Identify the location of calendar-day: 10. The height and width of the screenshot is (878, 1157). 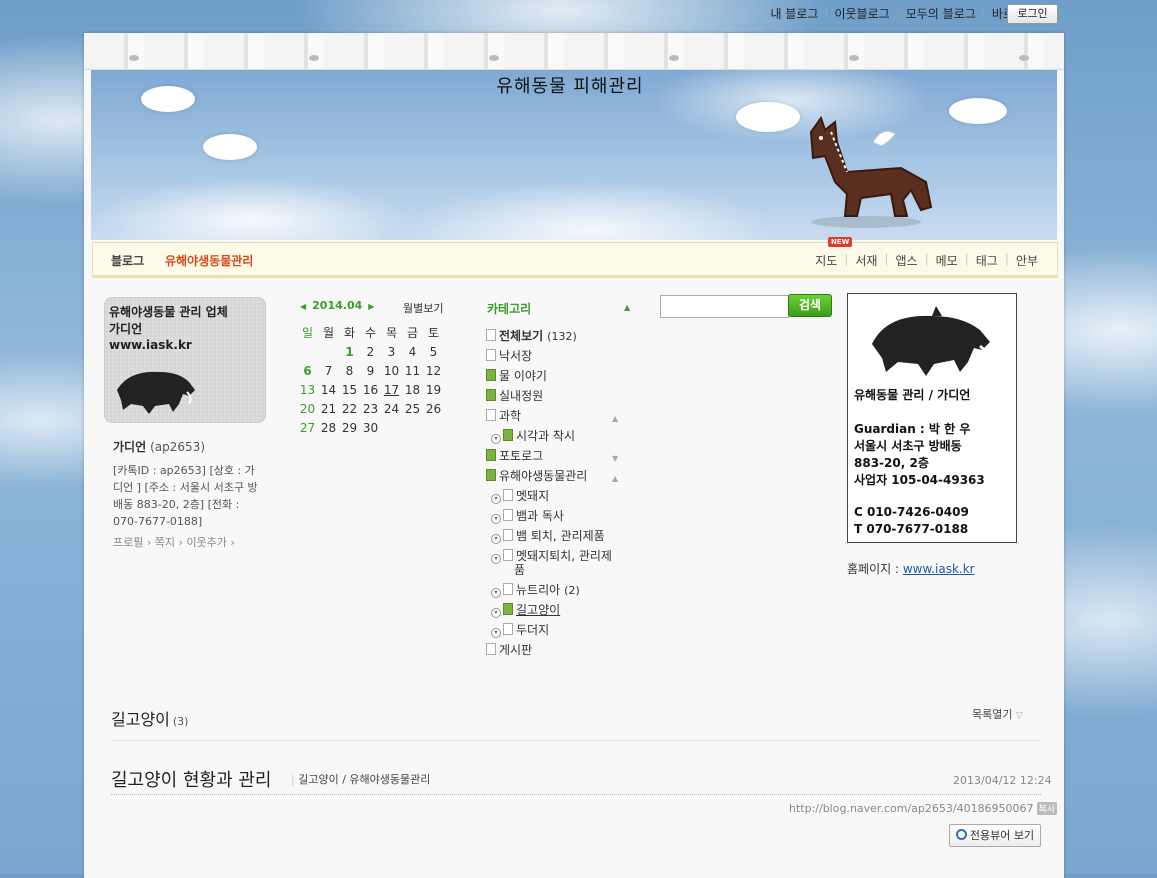
(391, 370).